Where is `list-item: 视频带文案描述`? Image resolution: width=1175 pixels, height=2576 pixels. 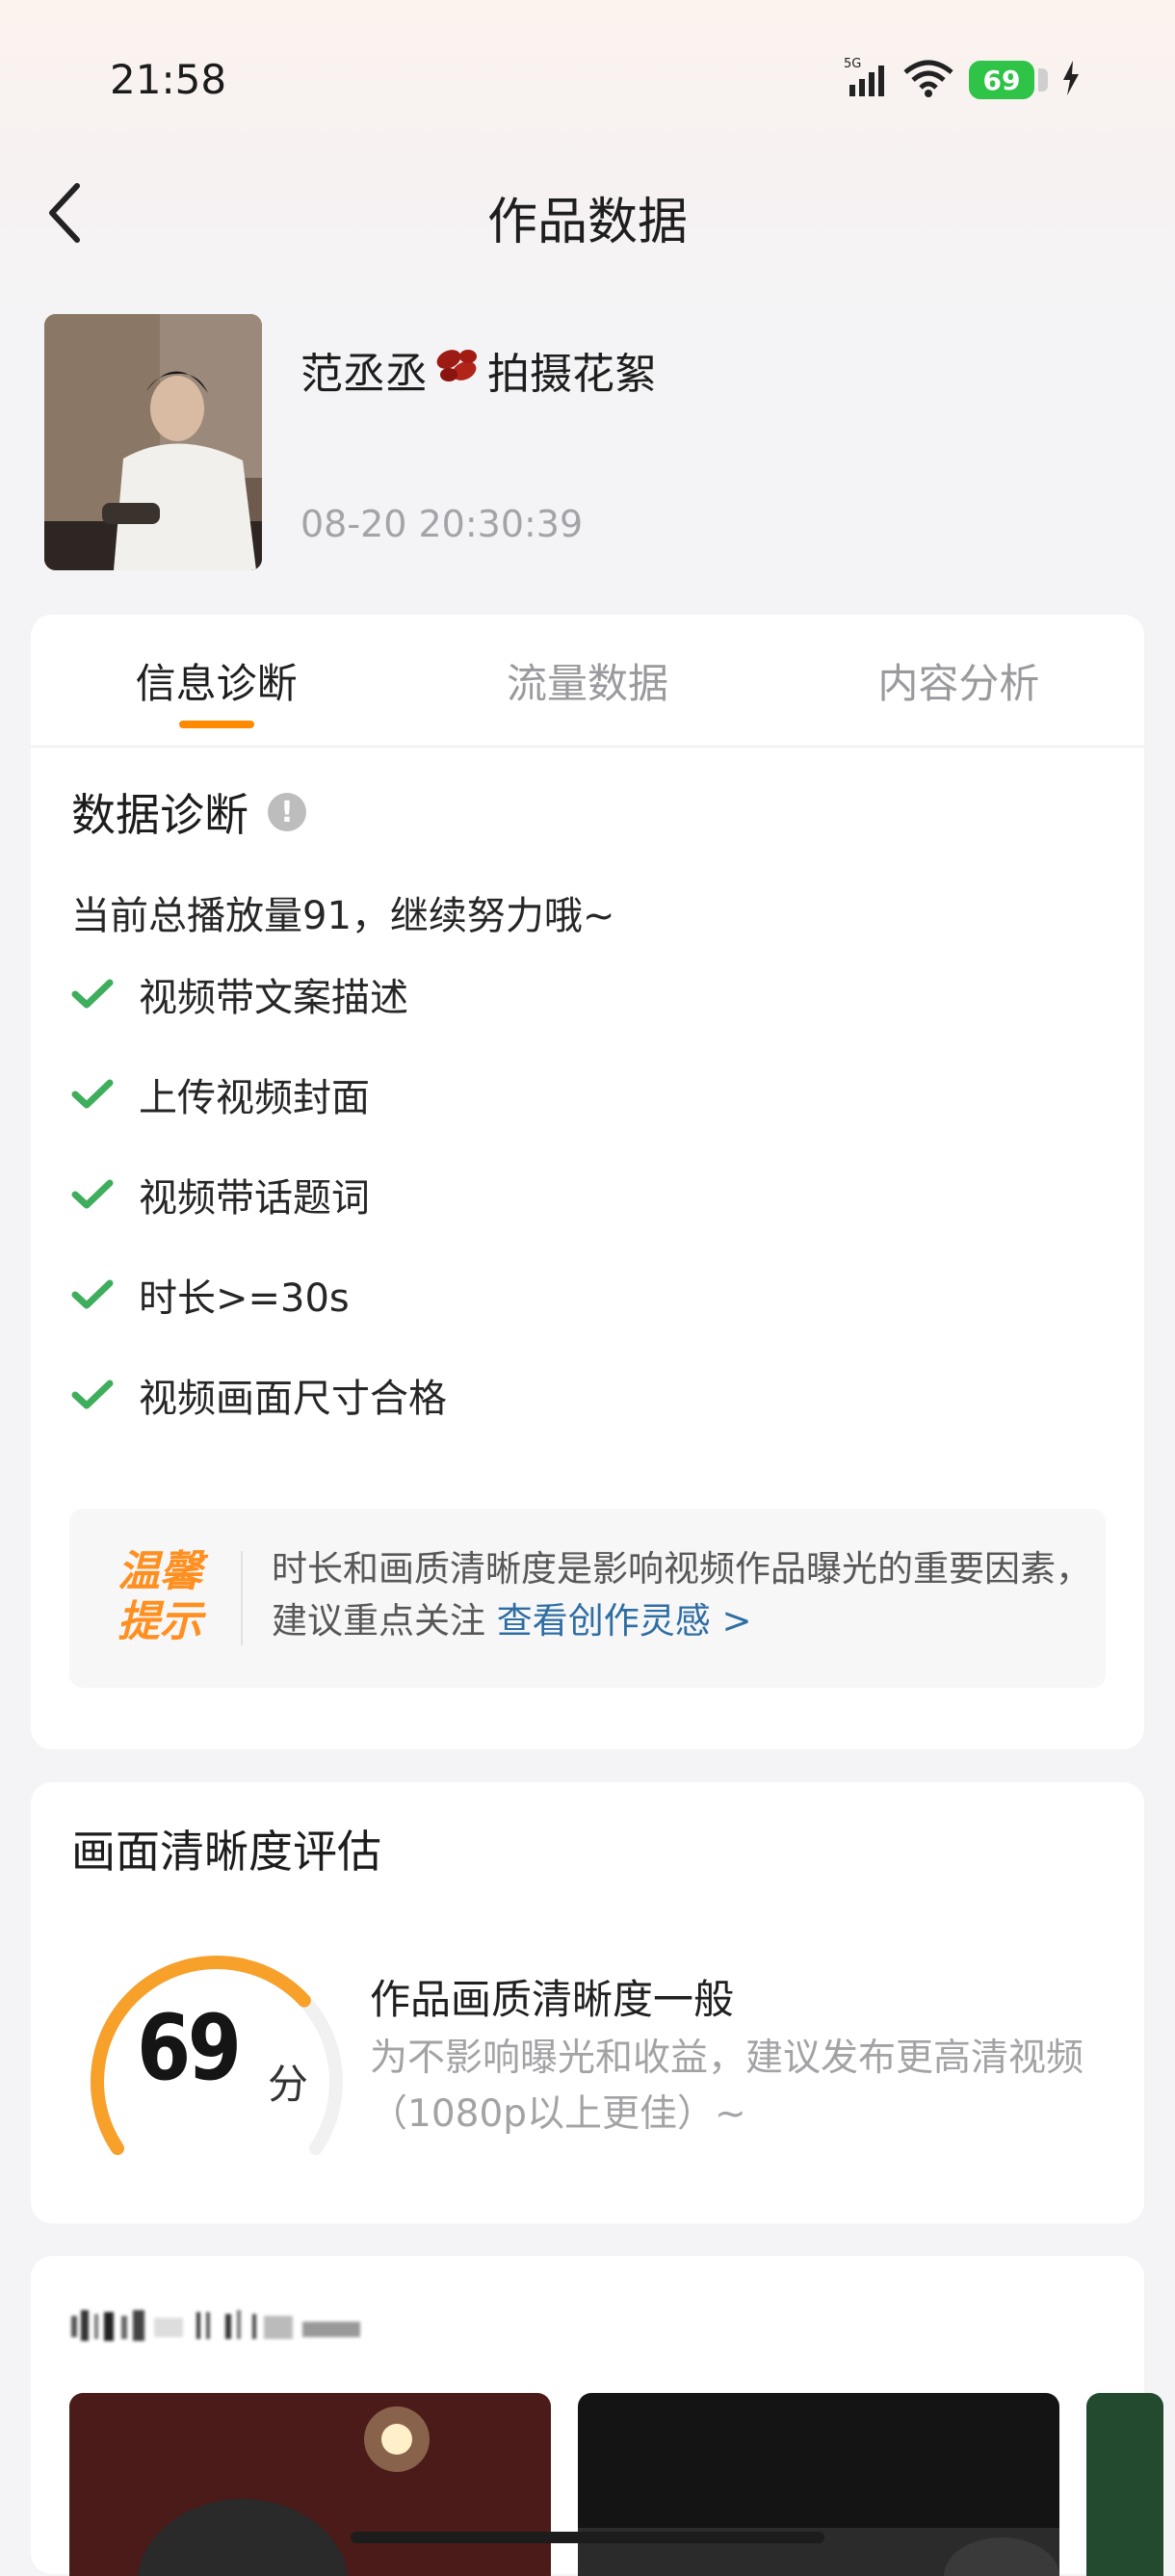 list-item: 视频带文案描述 is located at coordinates (259, 994).